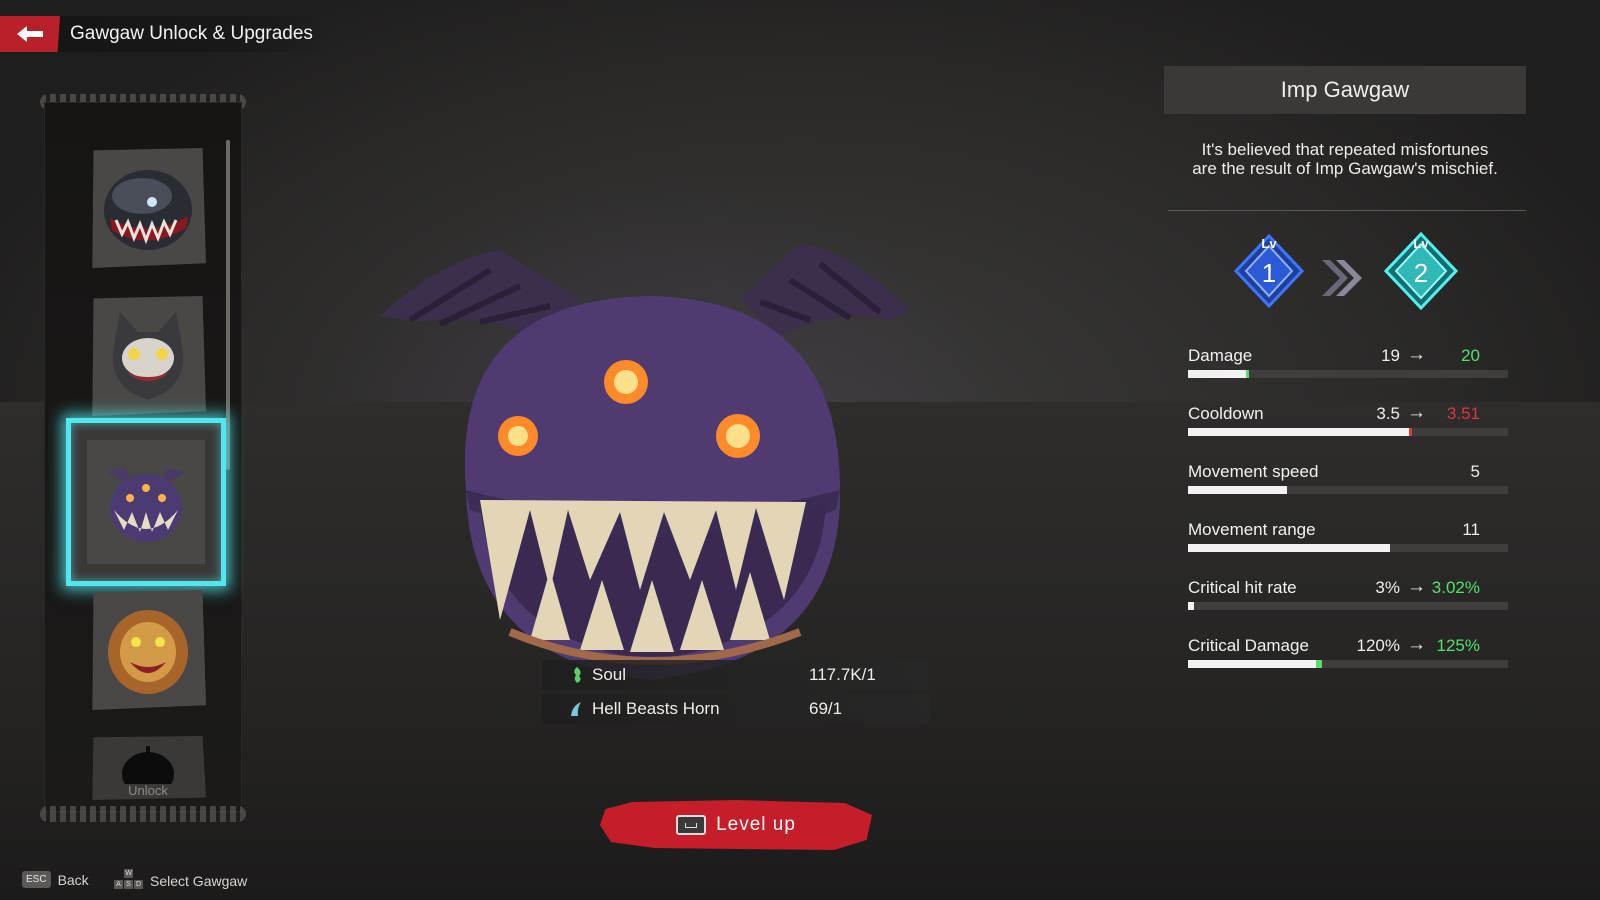  Describe the element at coordinates (1475, 471) in the screenshot. I see `stat-value: 5` at that location.